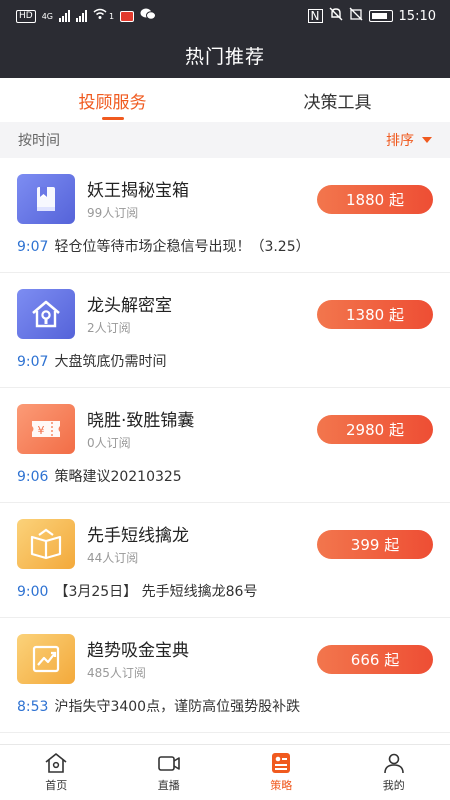 Image resolution: width=450 pixels, height=800 pixels. Describe the element at coordinates (169, 772) in the screenshot. I see `nav-live: 直播` at that location.